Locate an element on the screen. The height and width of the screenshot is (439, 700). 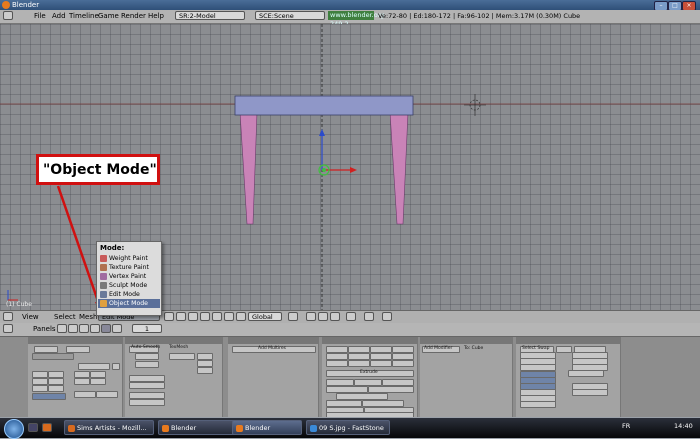
mode-texture-paint: Texture Paint is located at coordinates (129, 267).